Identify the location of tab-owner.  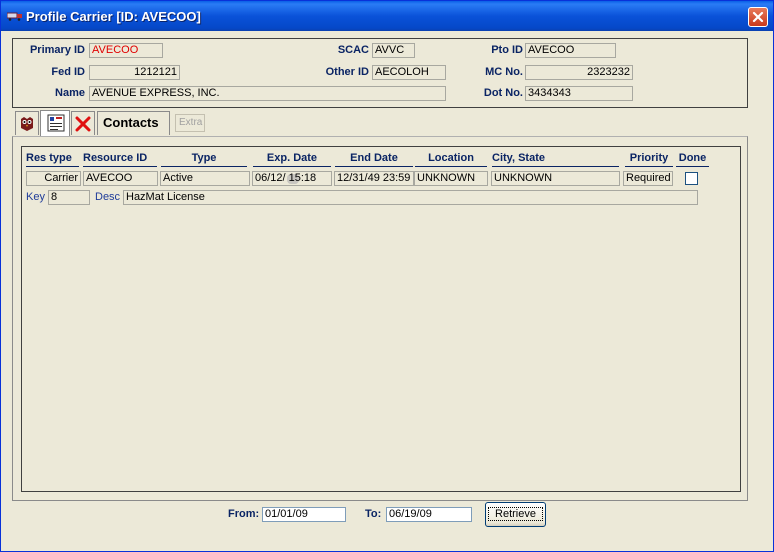
(27, 123).